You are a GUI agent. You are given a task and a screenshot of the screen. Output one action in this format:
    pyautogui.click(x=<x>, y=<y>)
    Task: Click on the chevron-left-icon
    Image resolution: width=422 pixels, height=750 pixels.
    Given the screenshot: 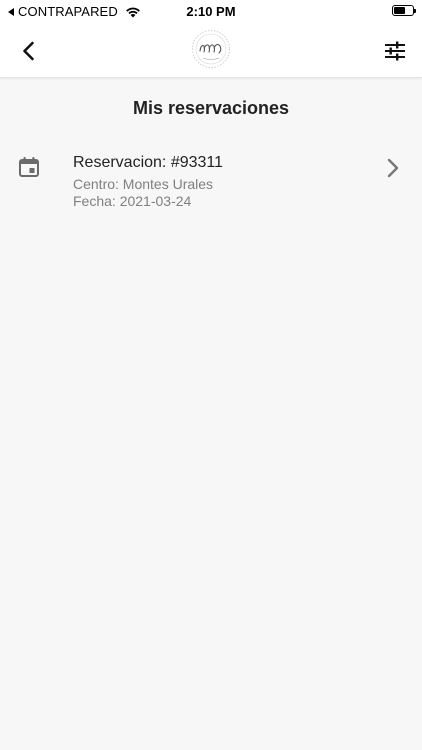 What is the action you would take?
    pyautogui.click(x=28, y=51)
    